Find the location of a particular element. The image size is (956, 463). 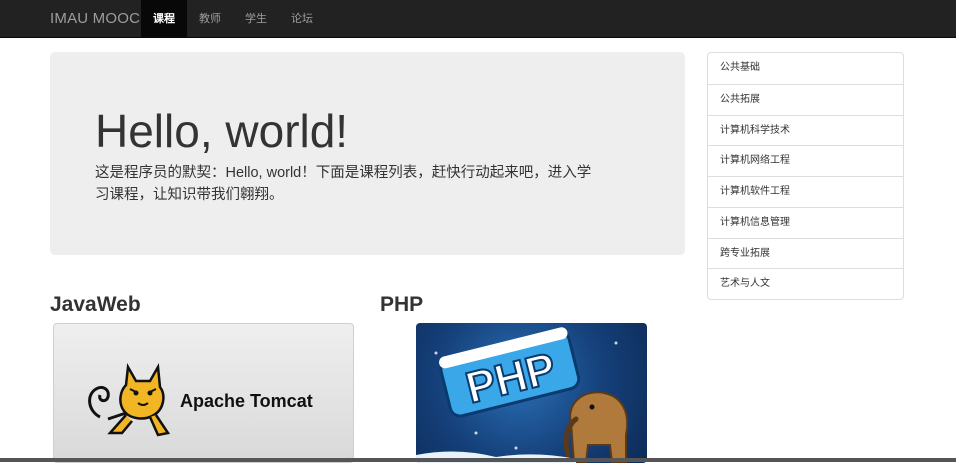

course-thumbnail-javaweb: Apache Tomcat is located at coordinates (203, 393).